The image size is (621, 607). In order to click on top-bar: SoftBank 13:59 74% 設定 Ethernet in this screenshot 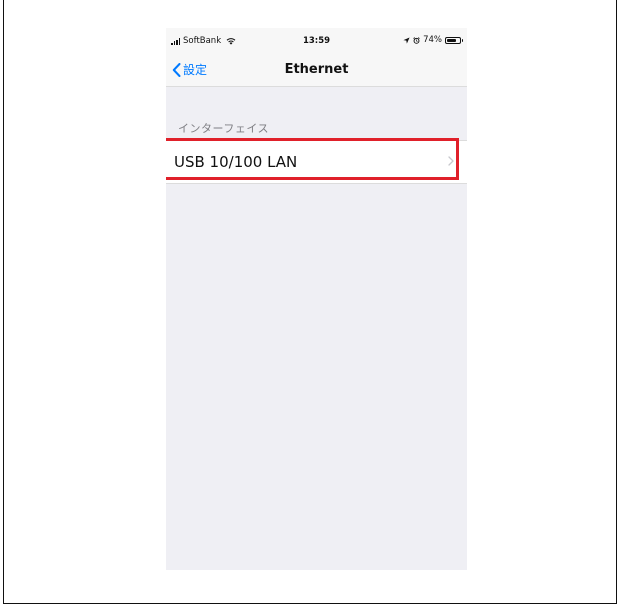, I will do `click(316, 57)`.